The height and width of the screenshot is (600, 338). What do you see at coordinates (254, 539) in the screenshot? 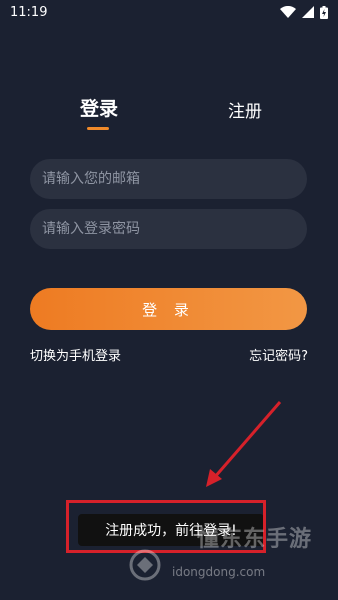
I see `watermark-text: 懂东东手游` at bounding box center [254, 539].